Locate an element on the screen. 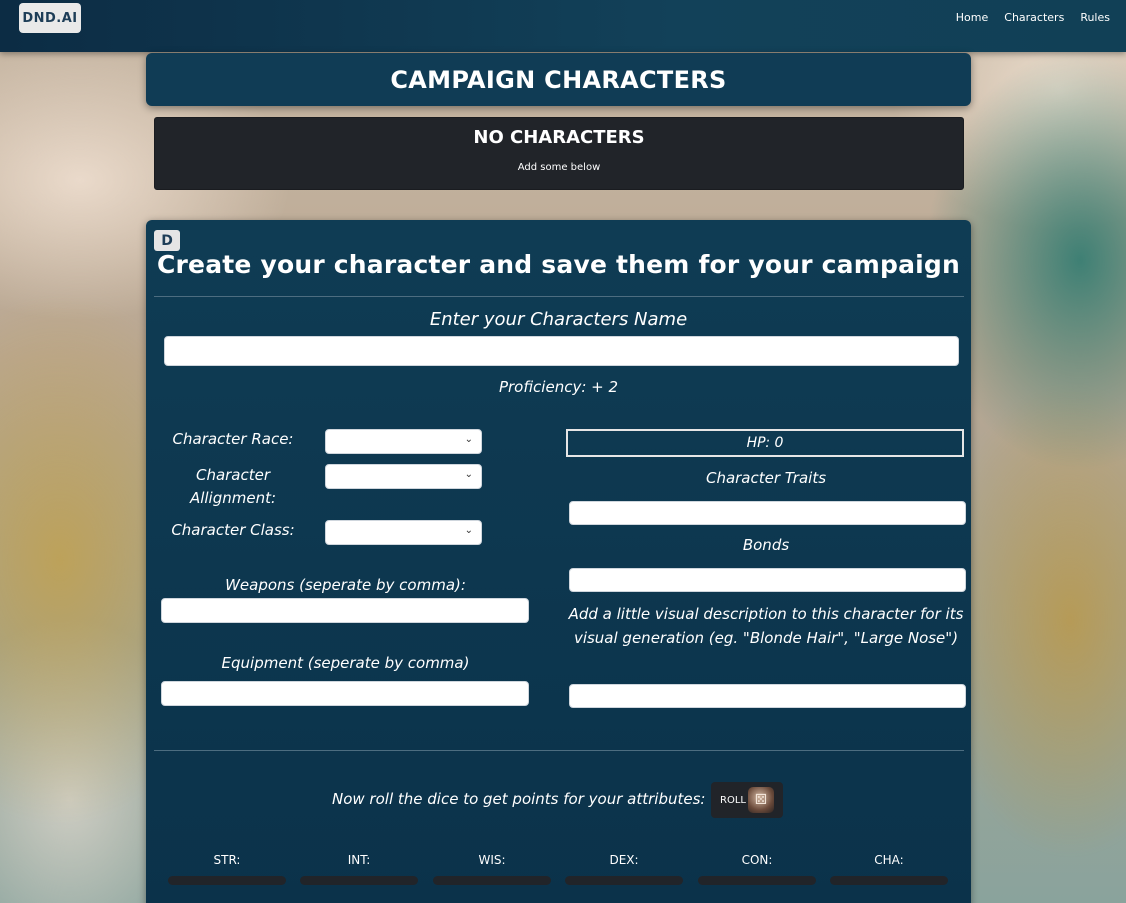 The image size is (1126, 903). weapons-label: Weapons (seperate by comma): is located at coordinates (345, 585).